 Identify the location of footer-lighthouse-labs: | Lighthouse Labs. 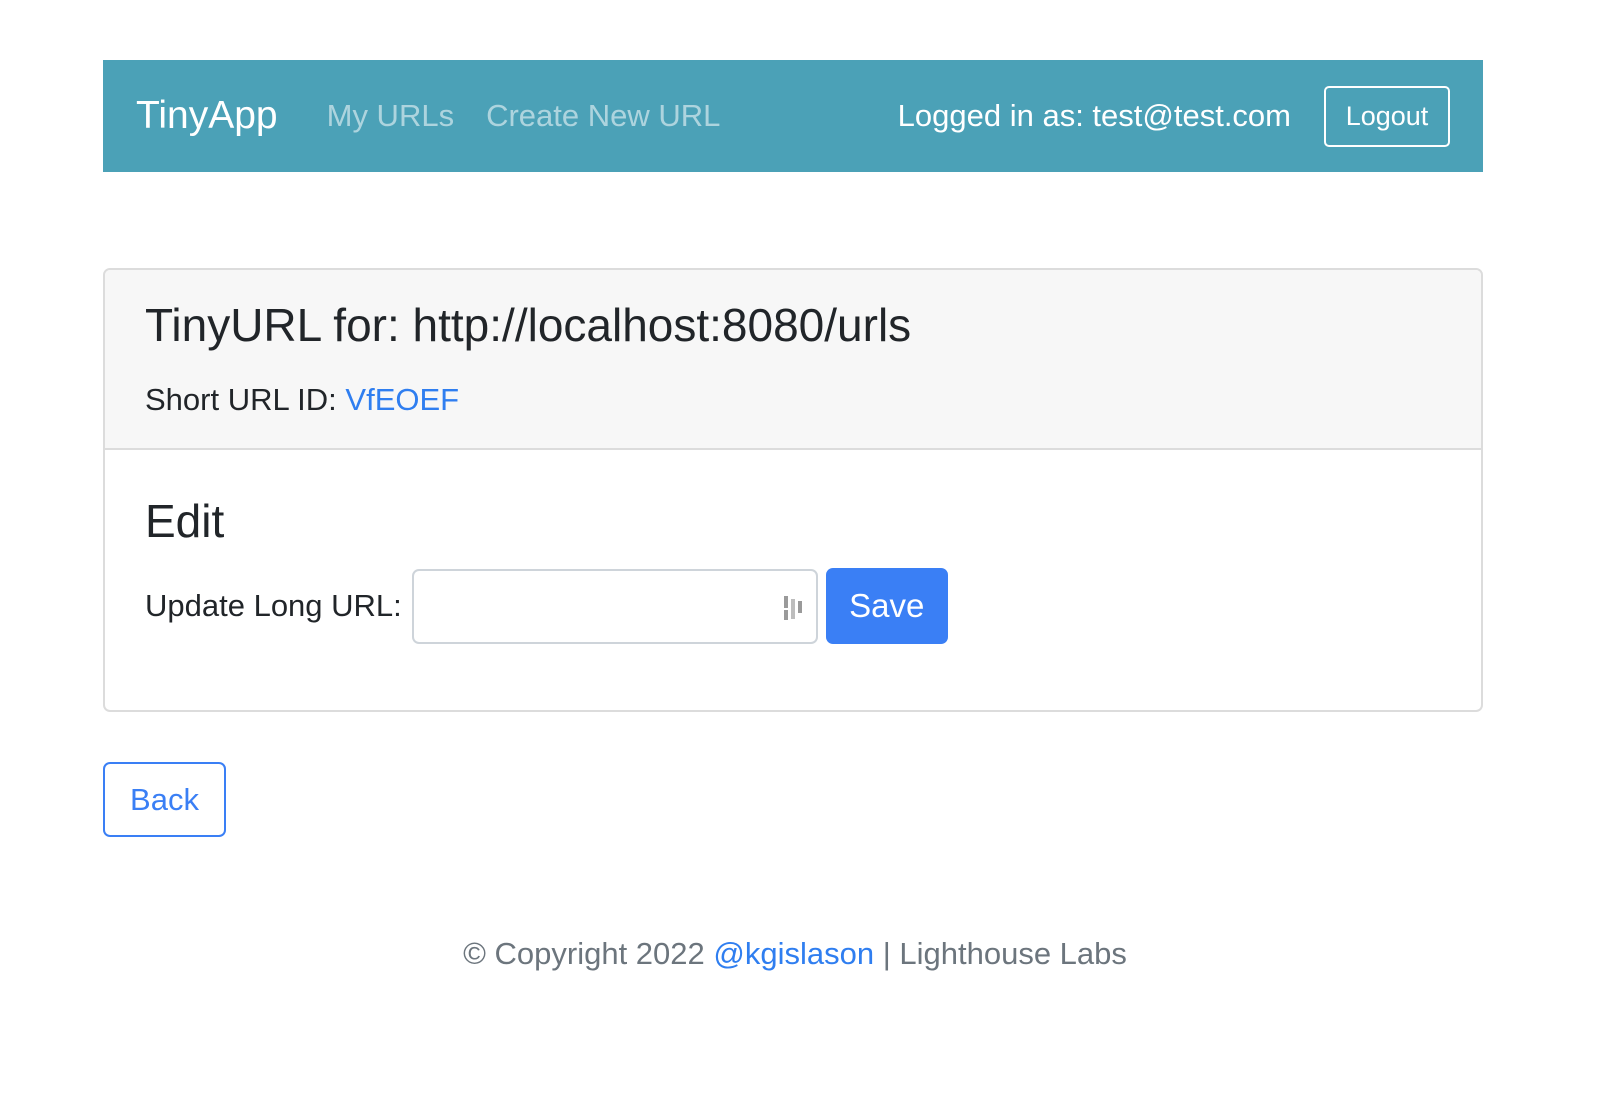
(1000, 953).